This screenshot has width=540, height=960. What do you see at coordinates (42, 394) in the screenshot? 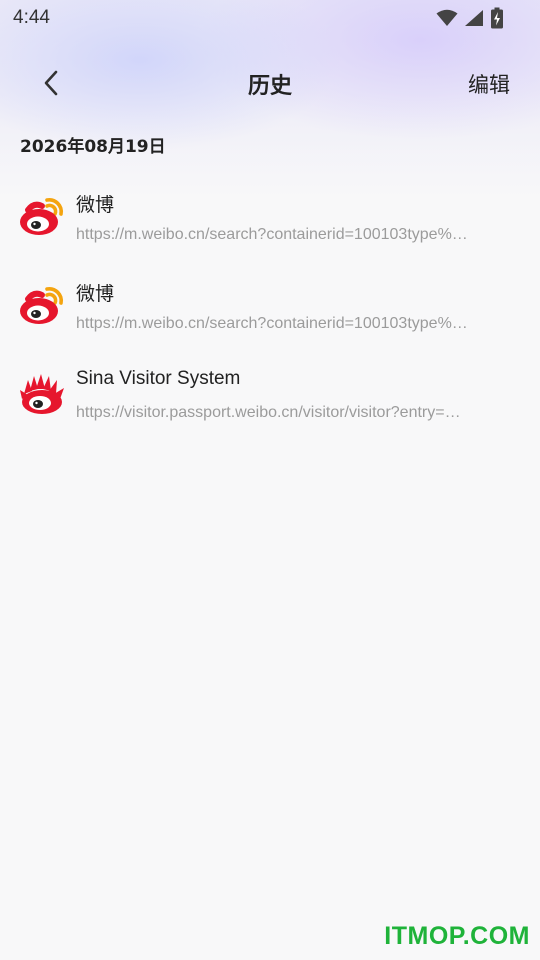
I see `sina-logo-icon` at bounding box center [42, 394].